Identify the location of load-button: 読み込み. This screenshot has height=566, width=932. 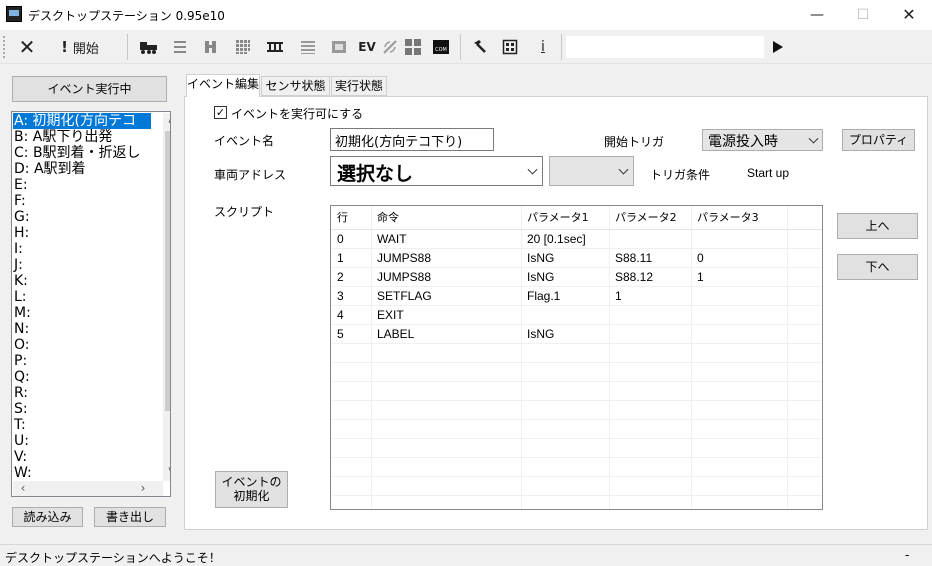
(47, 517).